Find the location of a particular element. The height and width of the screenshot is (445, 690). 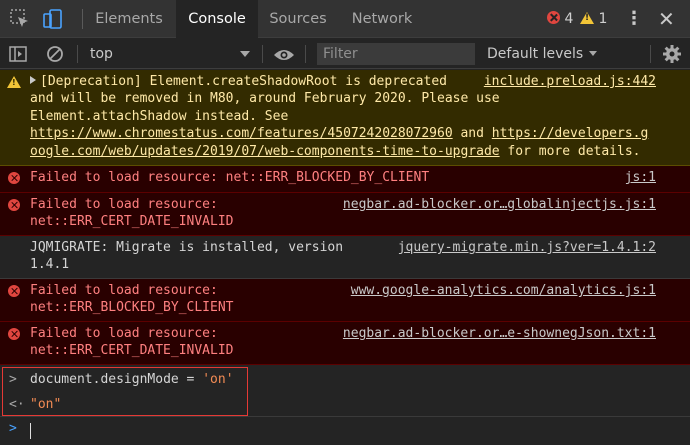

live-expression-eye-icon is located at coordinates (284, 56).